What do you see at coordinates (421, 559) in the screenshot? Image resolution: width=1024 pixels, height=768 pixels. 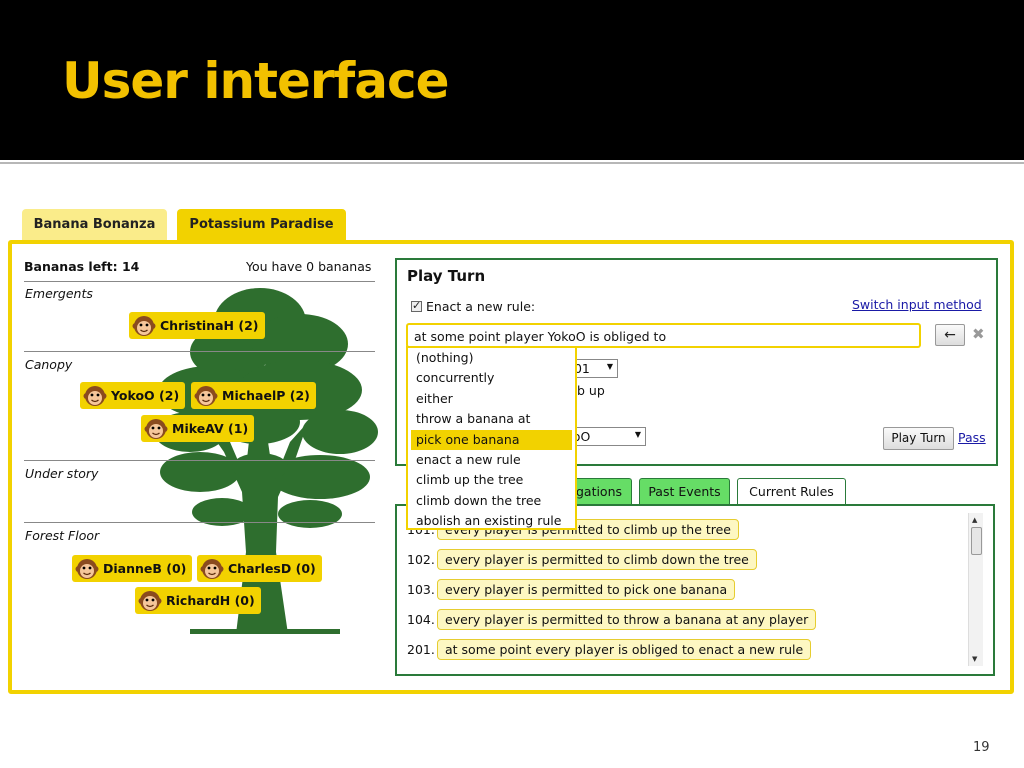 I see `rule-number: 102.` at bounding box center [421, 559].